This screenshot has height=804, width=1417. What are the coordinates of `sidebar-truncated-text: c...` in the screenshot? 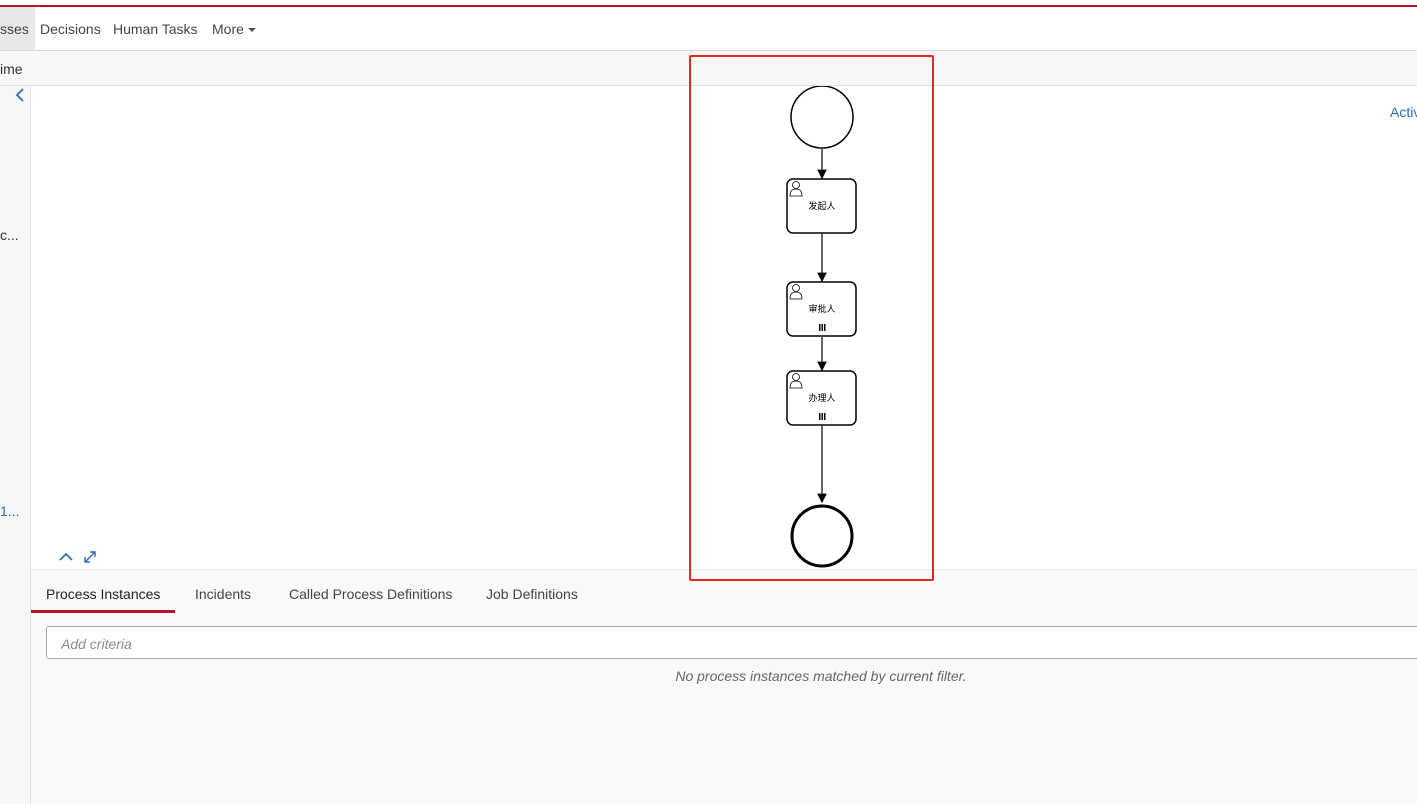 It's located at (9, 235).